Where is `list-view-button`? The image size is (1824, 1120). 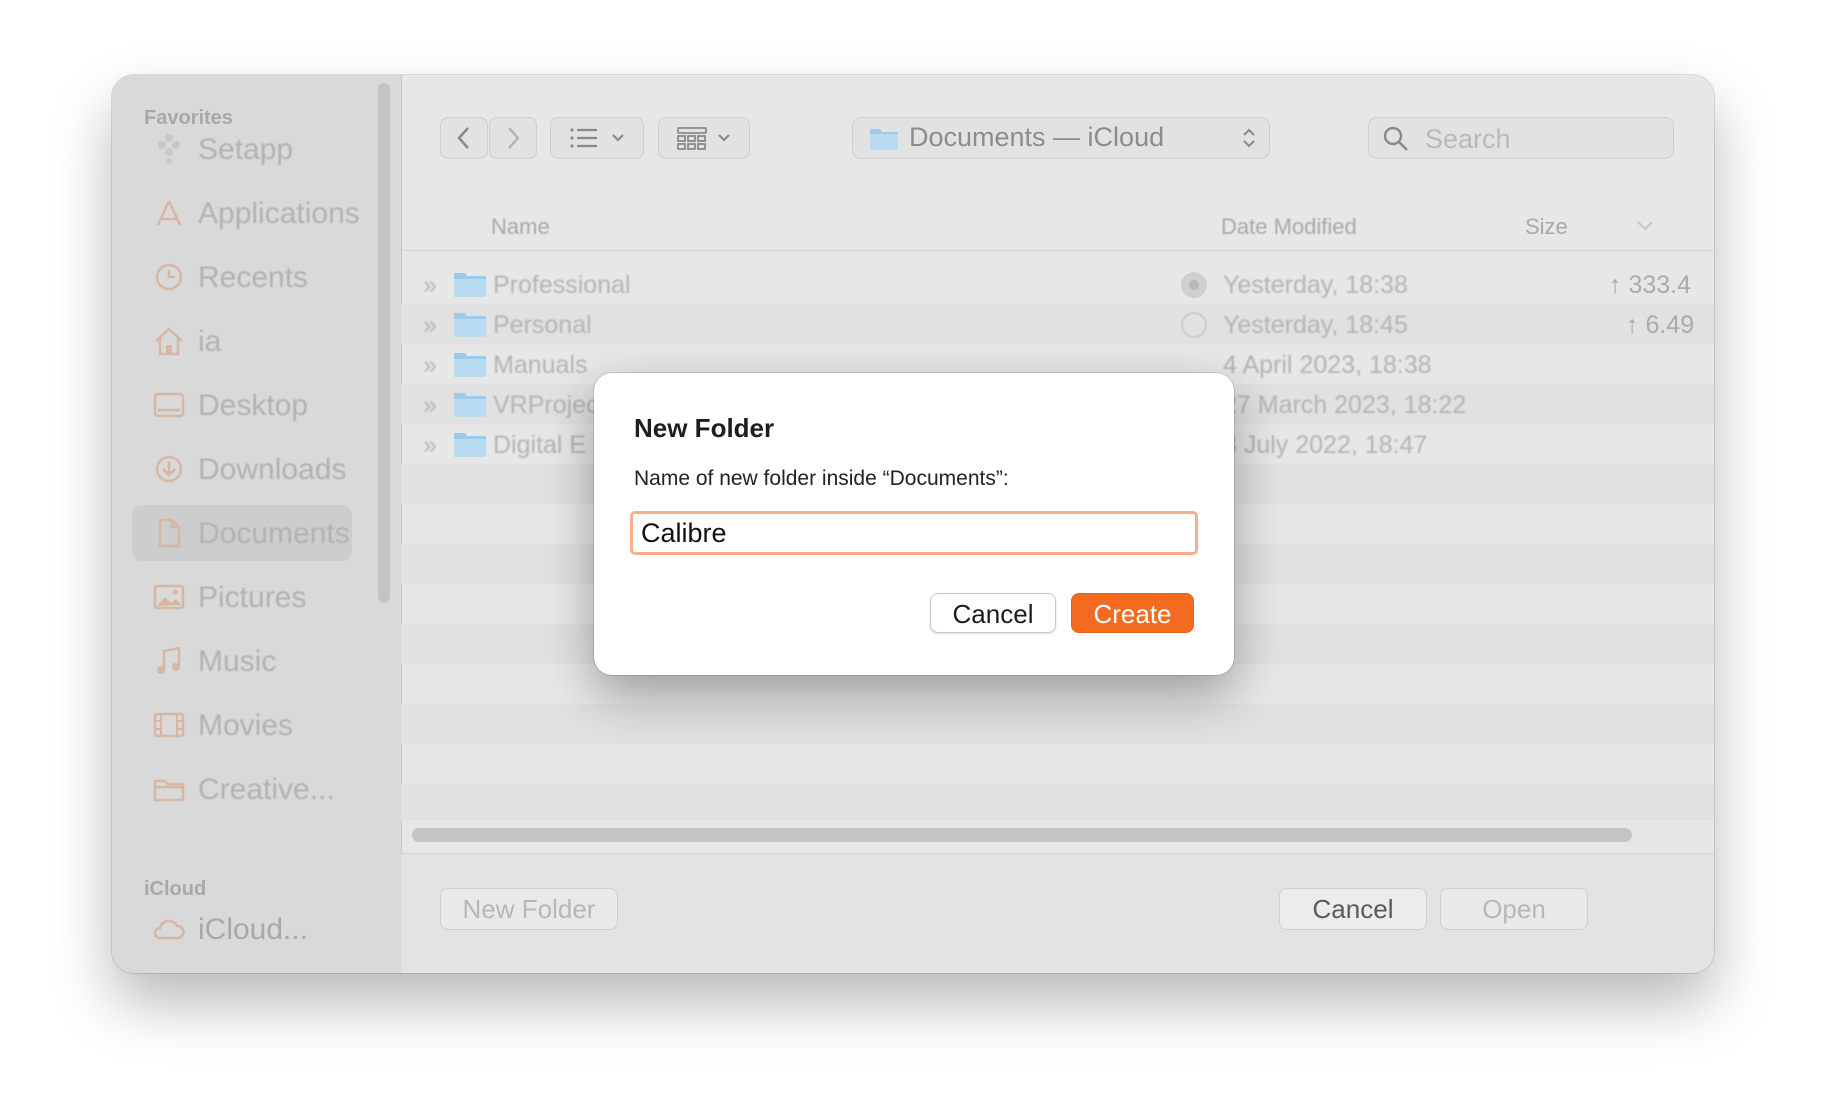 list-view-button is located at coordinates (597, 138).